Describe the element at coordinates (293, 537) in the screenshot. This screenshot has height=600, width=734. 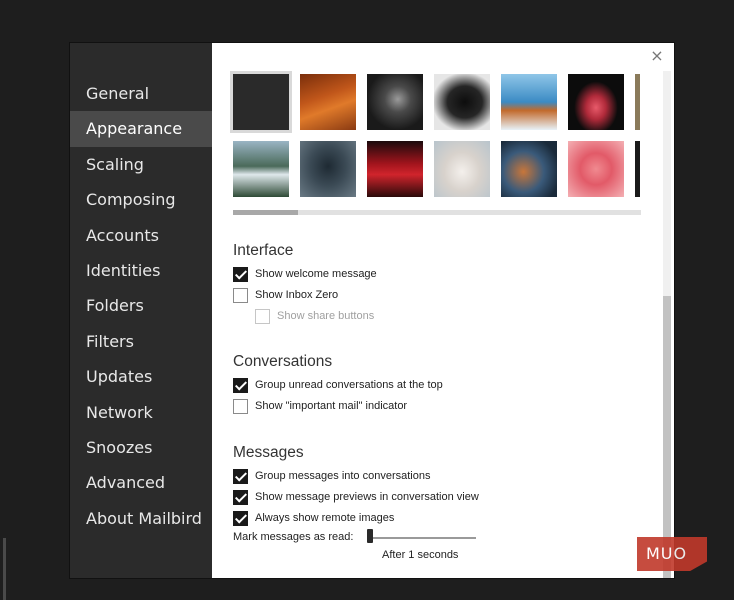
I see `mark-read-label: Mark messages as read:` at that location.